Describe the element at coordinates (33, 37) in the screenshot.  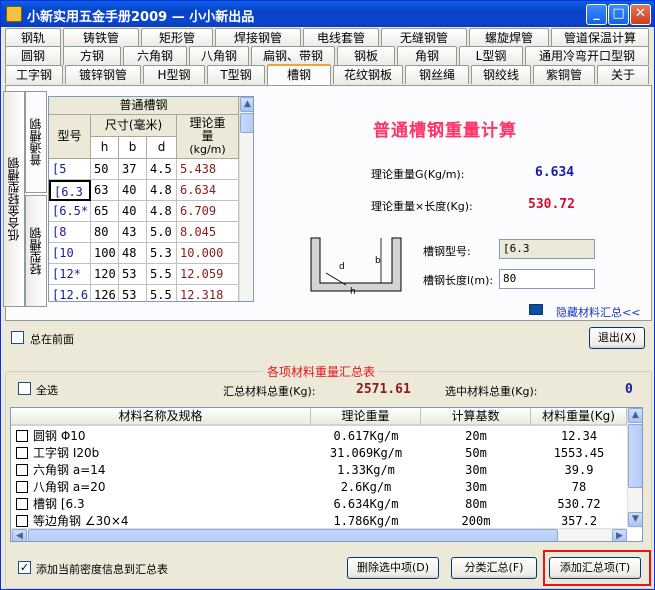
I see `tab-rail: 钢轨` at that location.